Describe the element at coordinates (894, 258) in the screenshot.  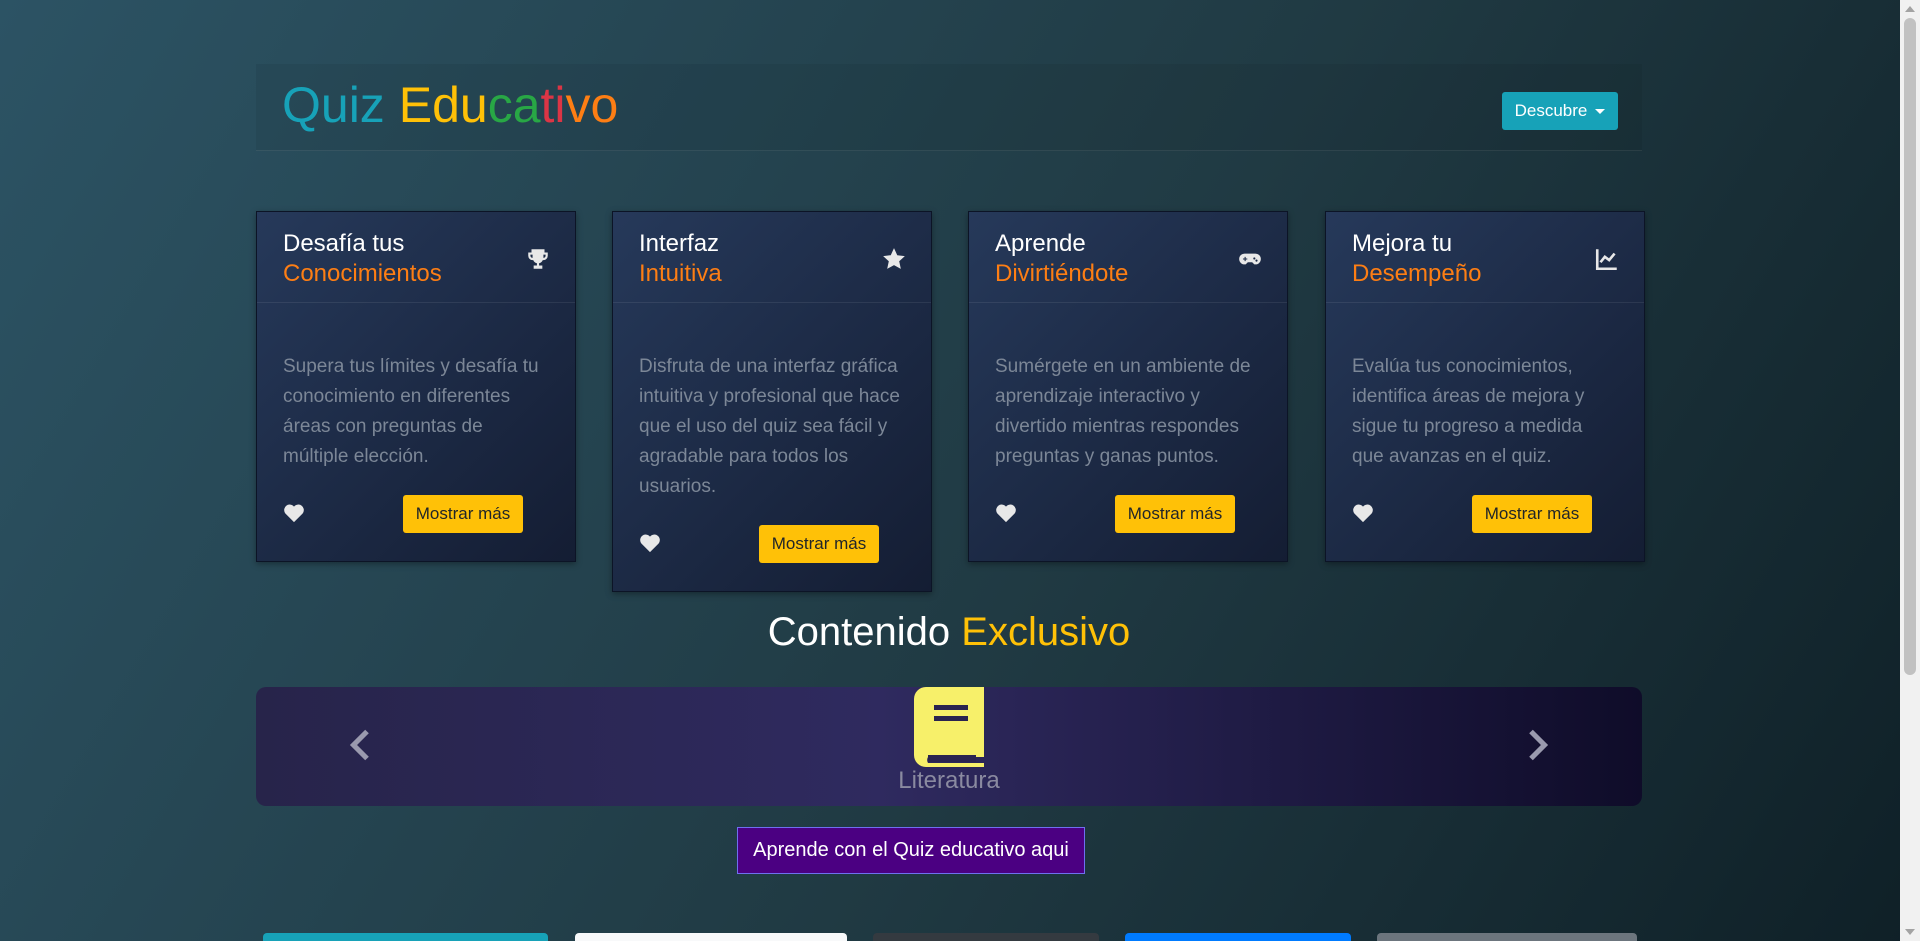
I see `star-icon` at that location.